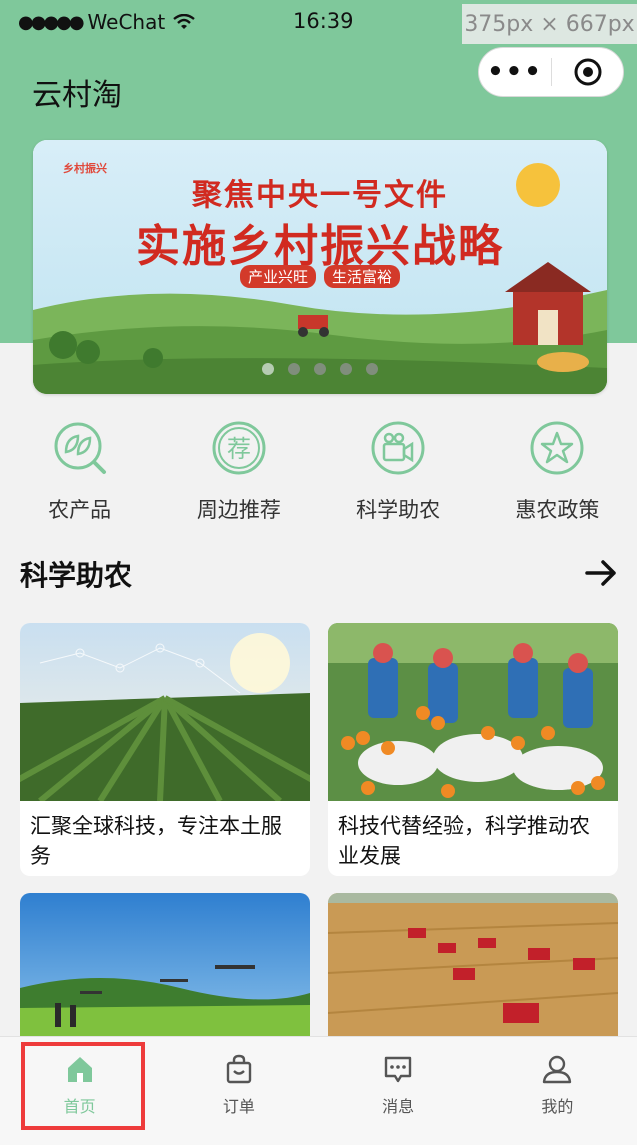 Image resolution: width=637 pixels, height=1145 pixels. I want to click on quick-nav-nearby: 荐 周边推荐, so click(238, 467).